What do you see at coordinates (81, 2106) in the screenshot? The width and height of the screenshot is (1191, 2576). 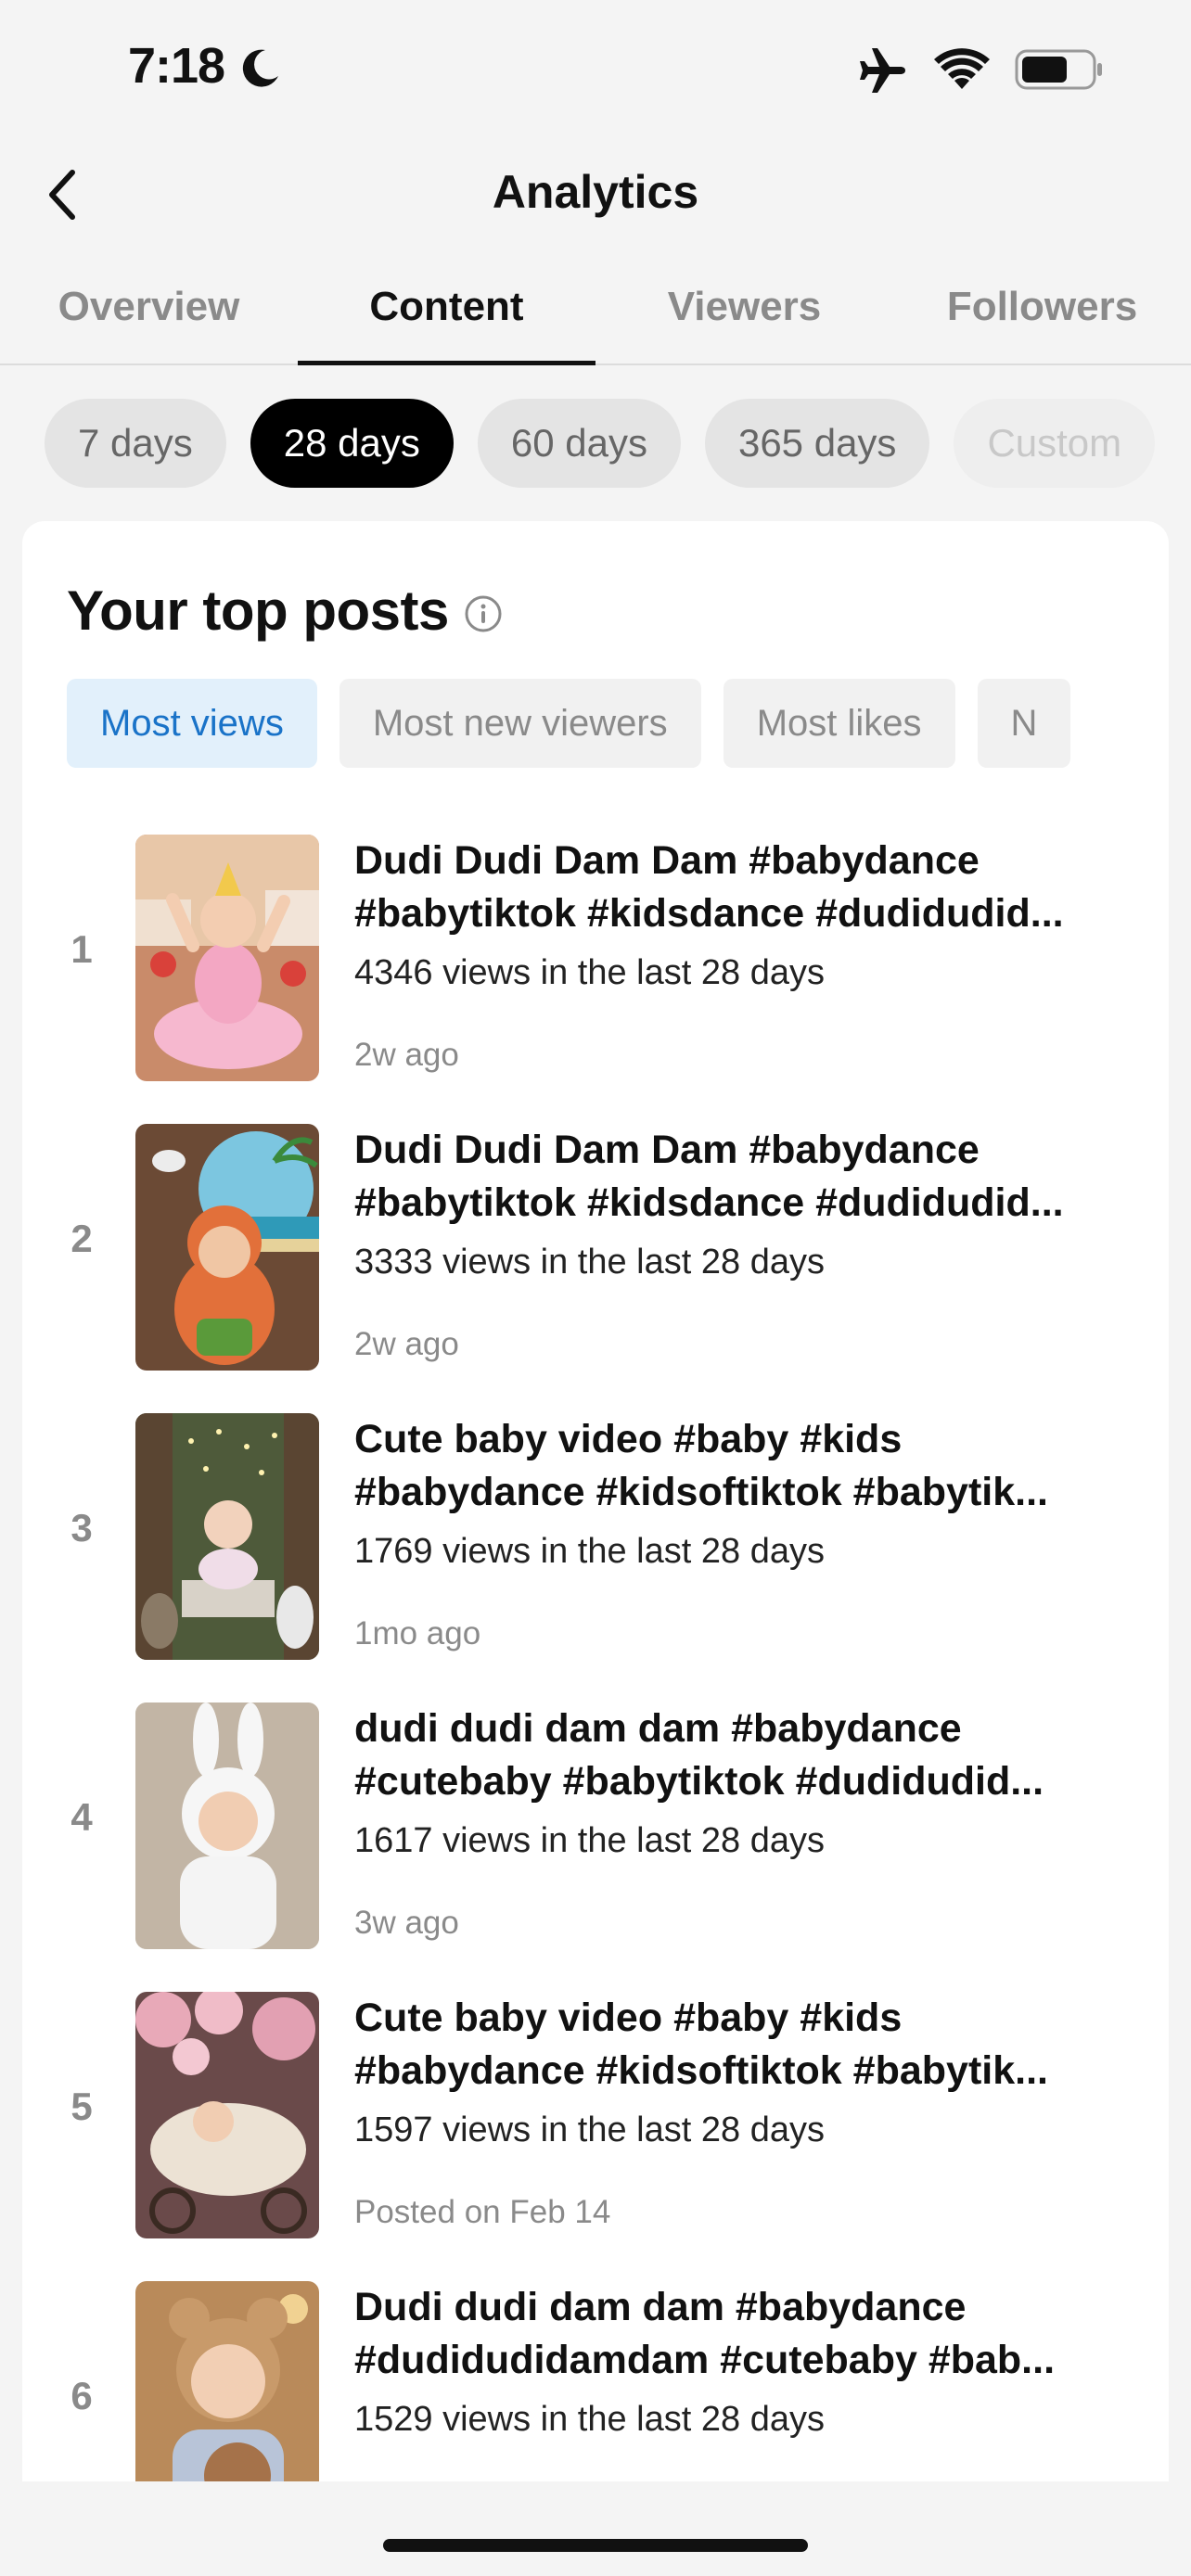 I see `post-rank: 5` at bounding box center [81, 2106].